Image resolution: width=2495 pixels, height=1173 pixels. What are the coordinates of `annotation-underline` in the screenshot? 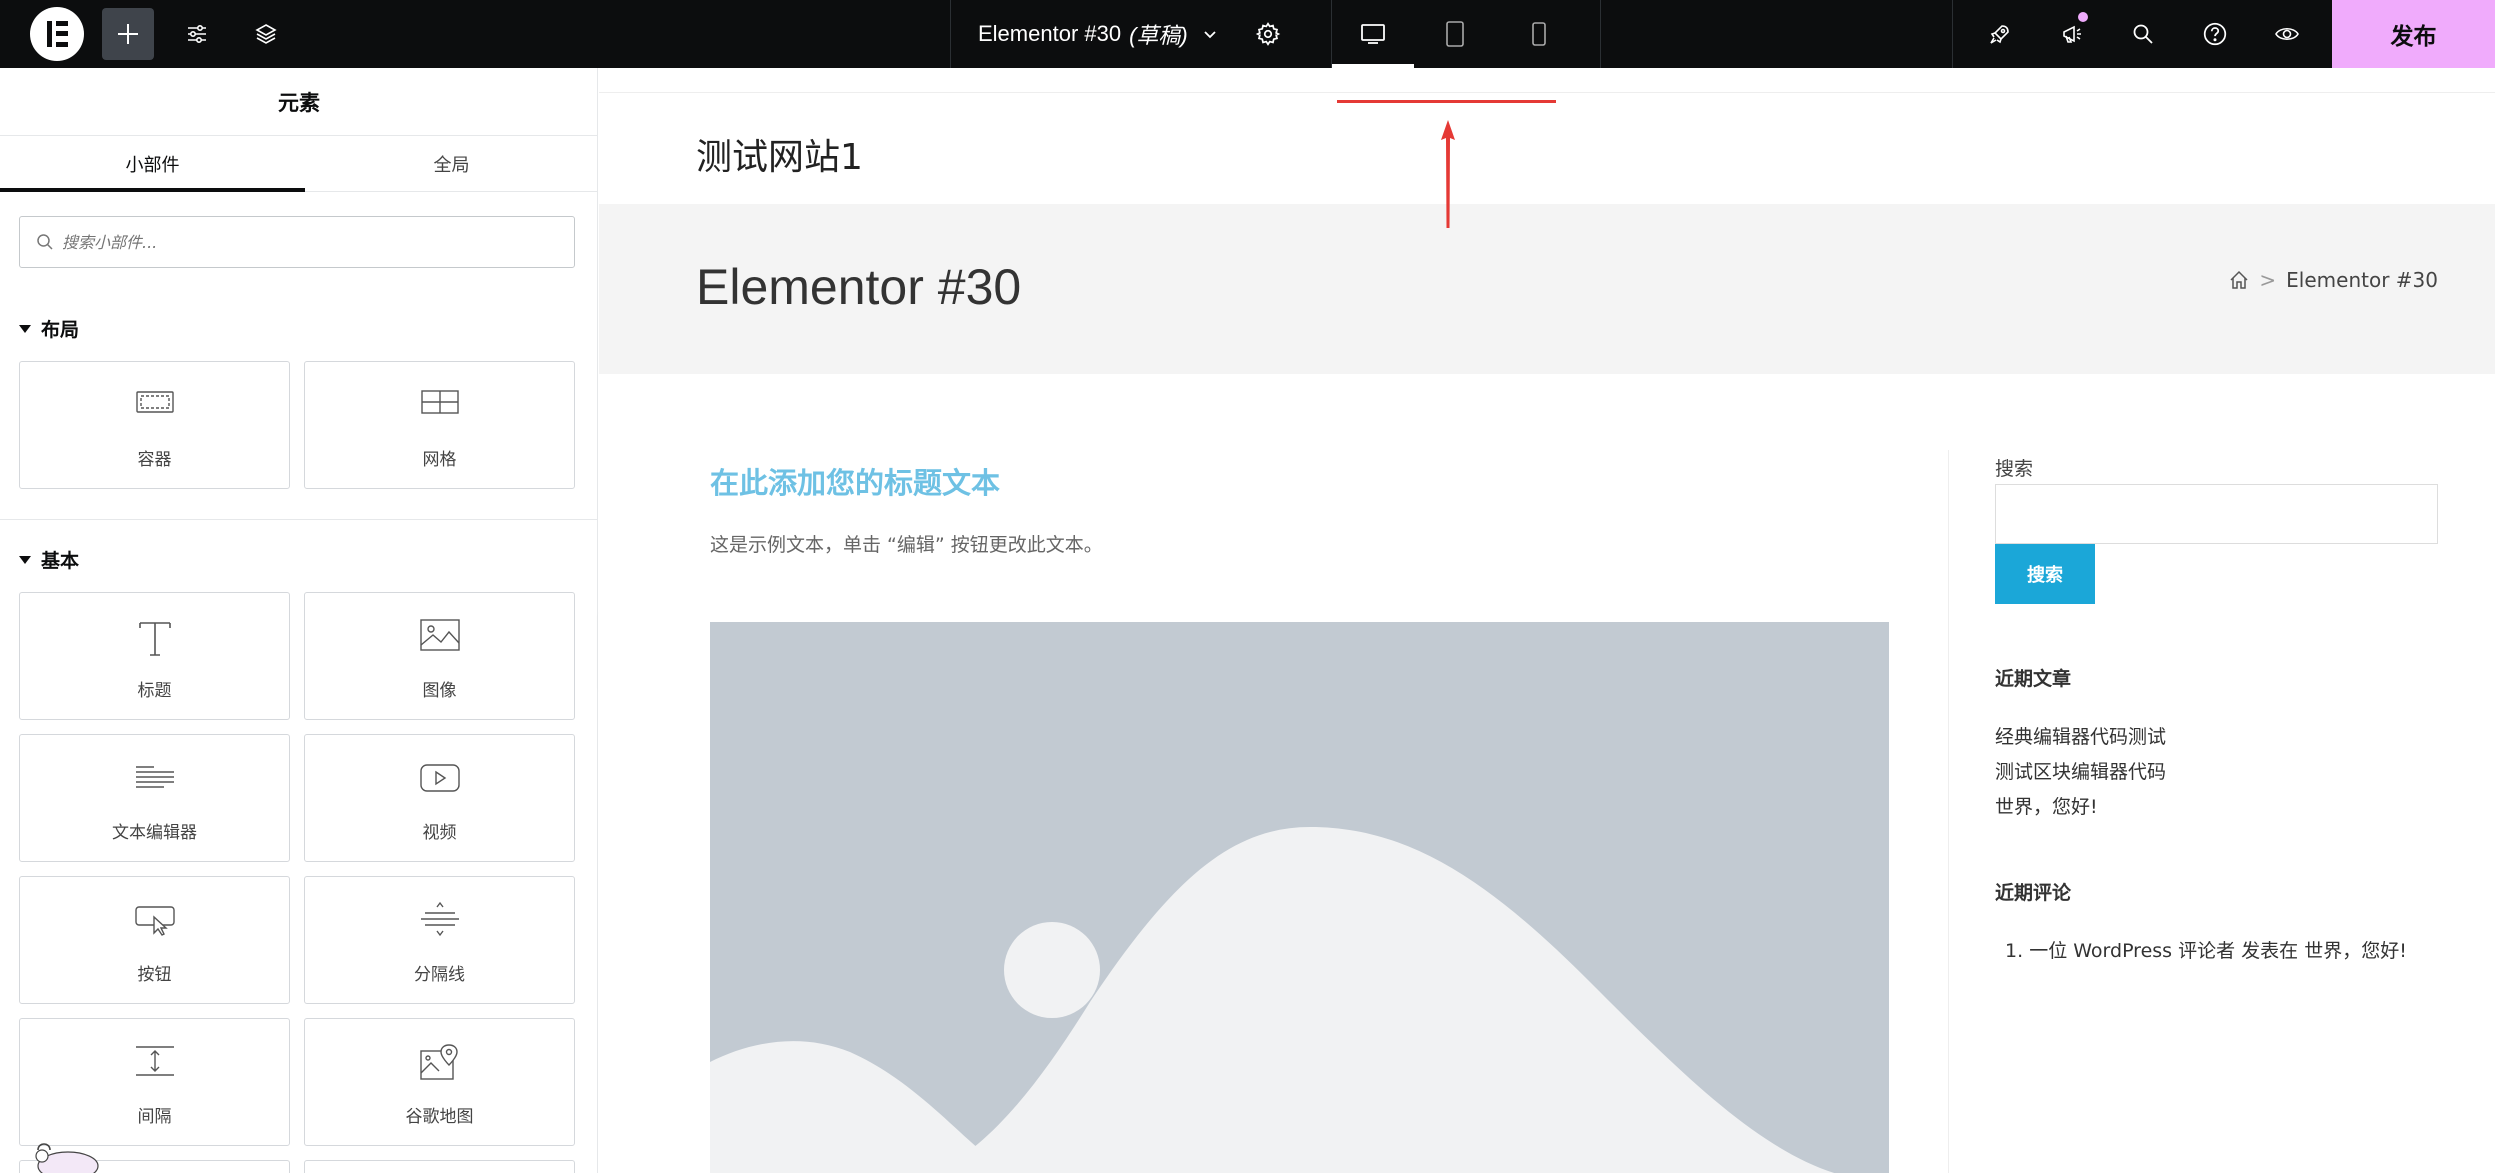 It's located at (1446, 101).